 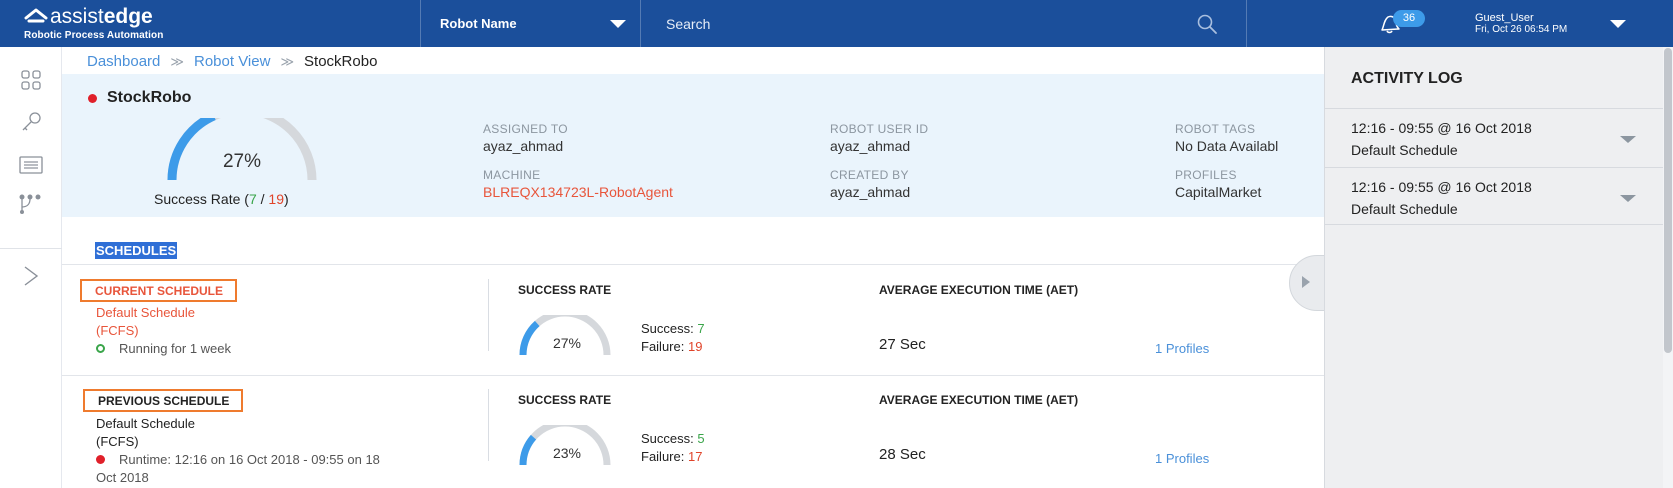 I want to click on scrollbar-thumb, so click(x=1668, y=200).